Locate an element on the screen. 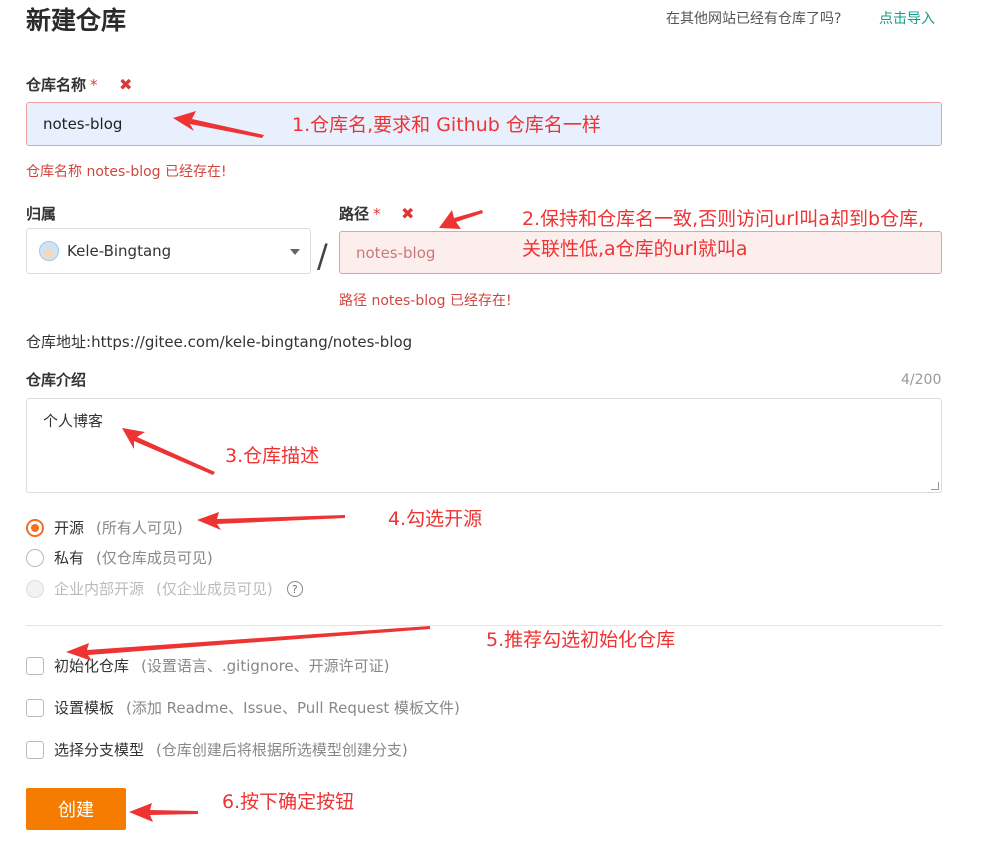  repo-name-error: 仓库名称 notes-blog 已经存在! is located at coordinates (126, 172).